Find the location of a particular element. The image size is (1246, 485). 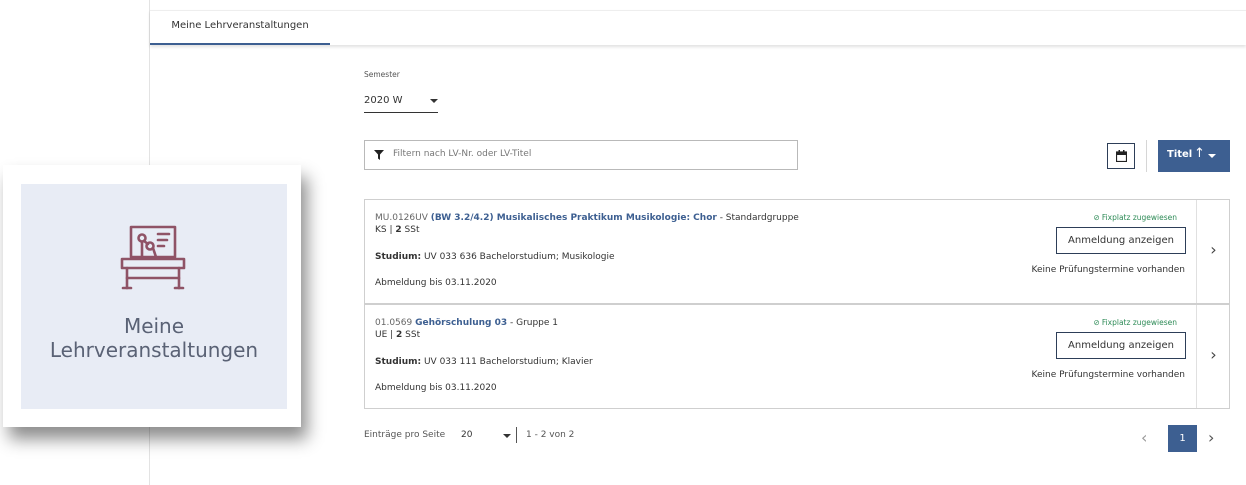

course-heading: 01.0569 Gehörschulung 03 - Gruppe 1 is located at coordinates (466, 323).